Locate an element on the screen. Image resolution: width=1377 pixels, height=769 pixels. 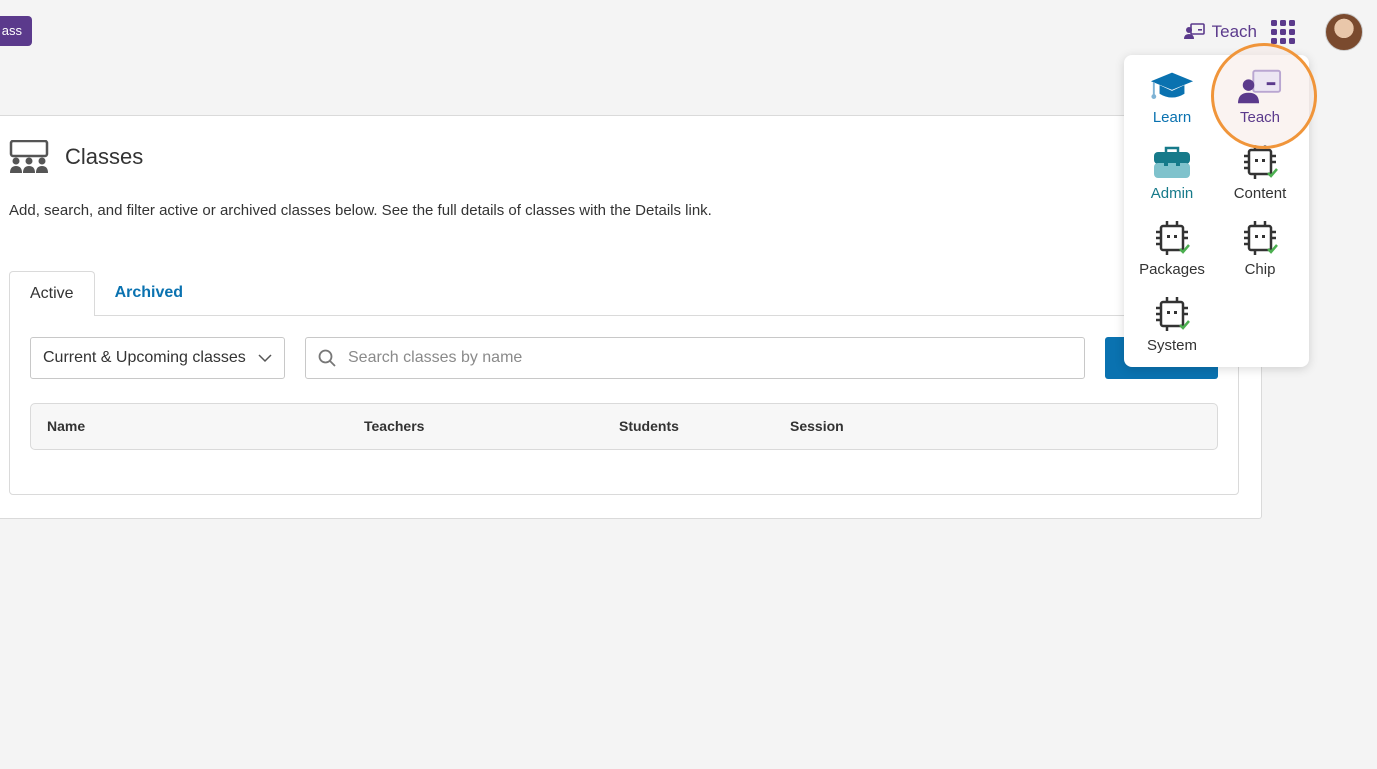
app-label-content: Content is located at coordinates (1260, 193).